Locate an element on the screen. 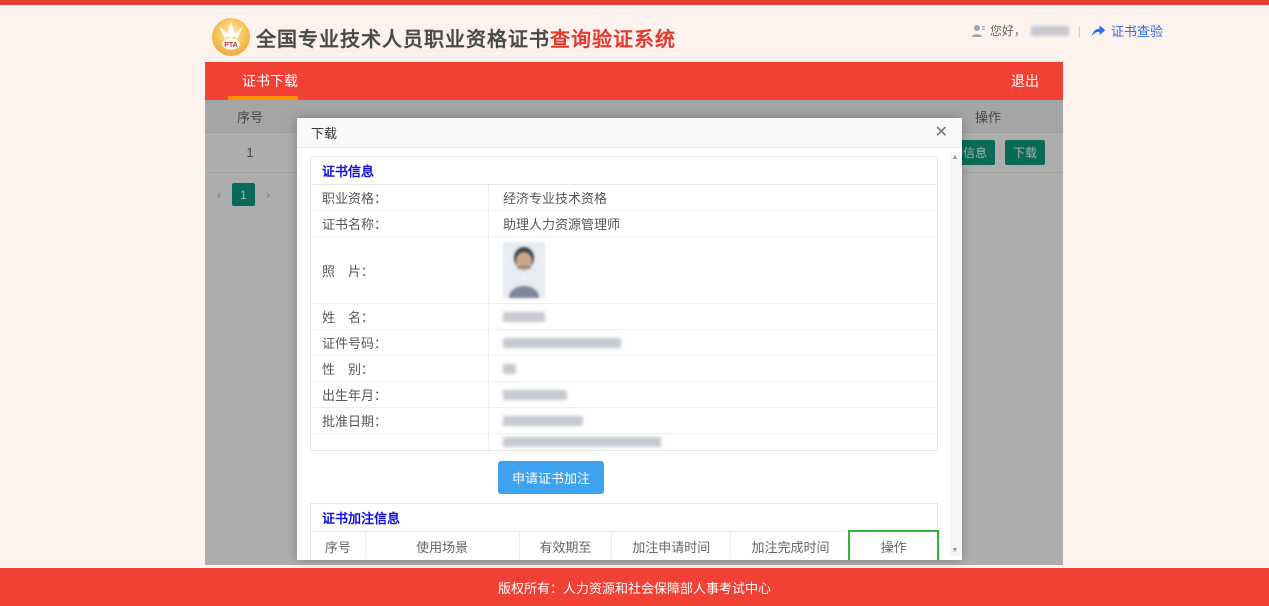 This screenshot has width=1269, height=606. field-row-birth-date: 出生年月： is located at coordinates (624, 395).